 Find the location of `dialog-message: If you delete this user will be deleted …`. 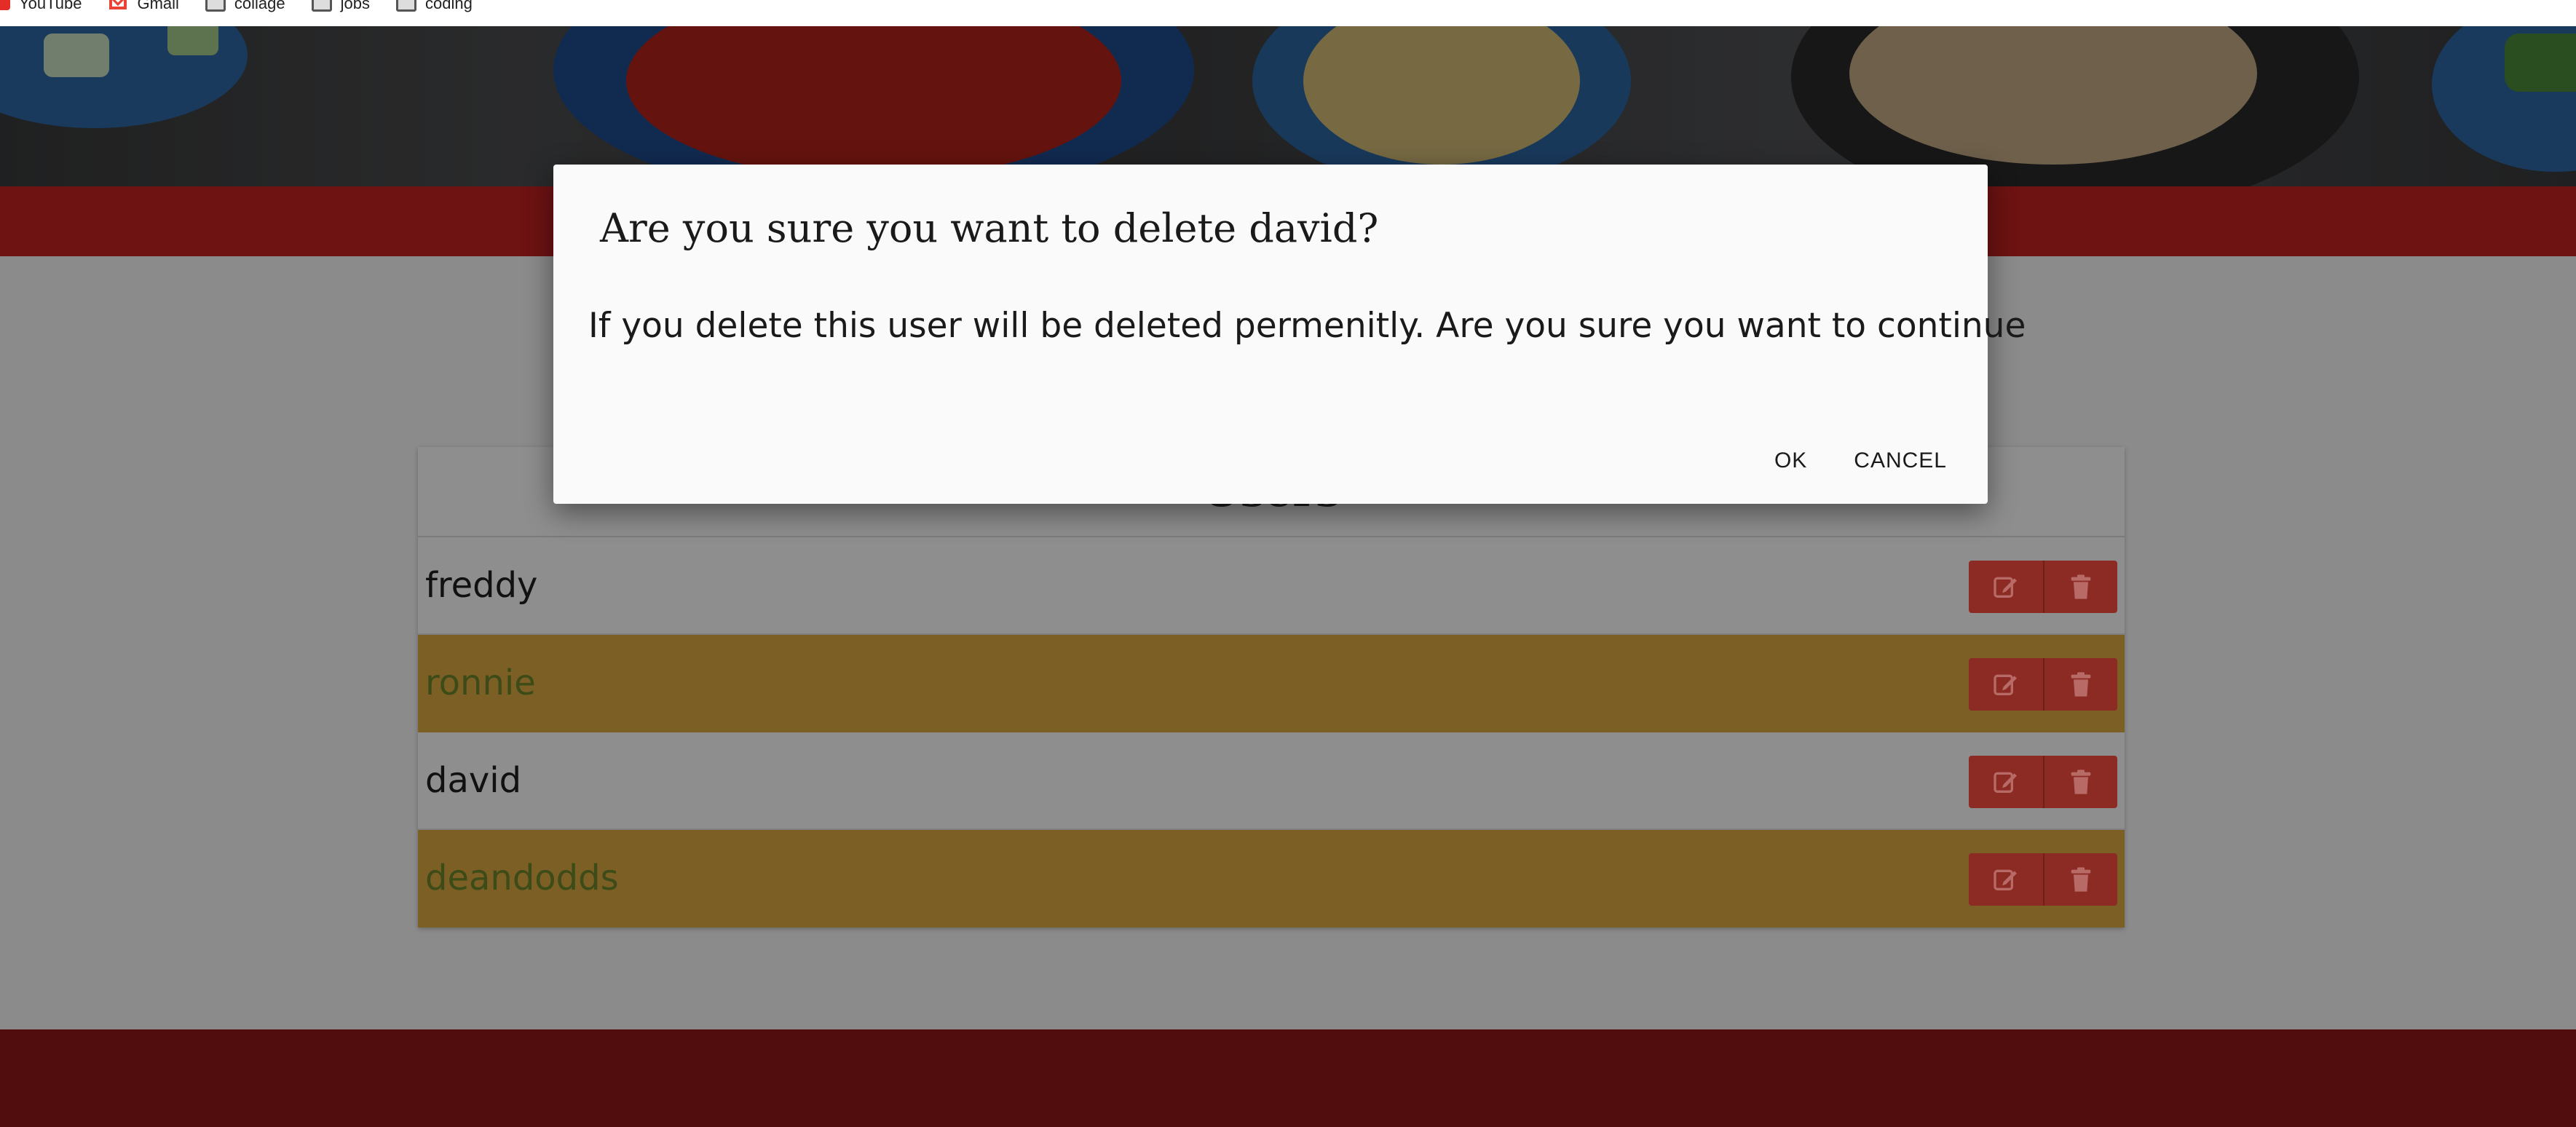

dialog-message: If you delete this user will be deleted … is located at coordinates (1307, 326).